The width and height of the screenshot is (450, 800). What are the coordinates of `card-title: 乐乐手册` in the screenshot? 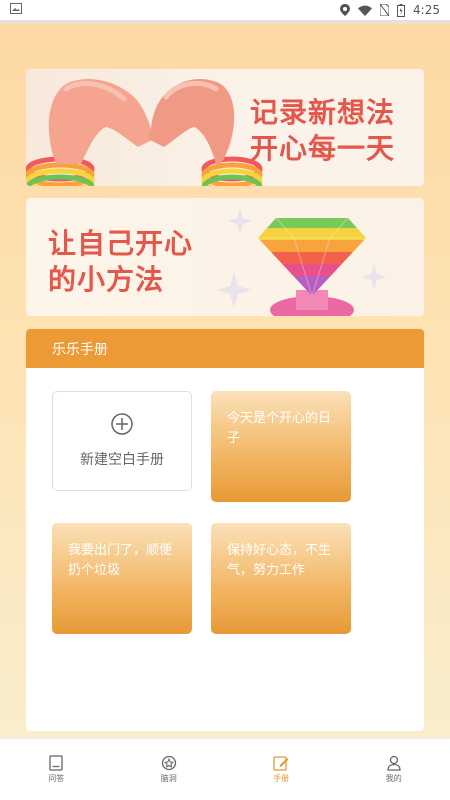 It's located at (80, 349).